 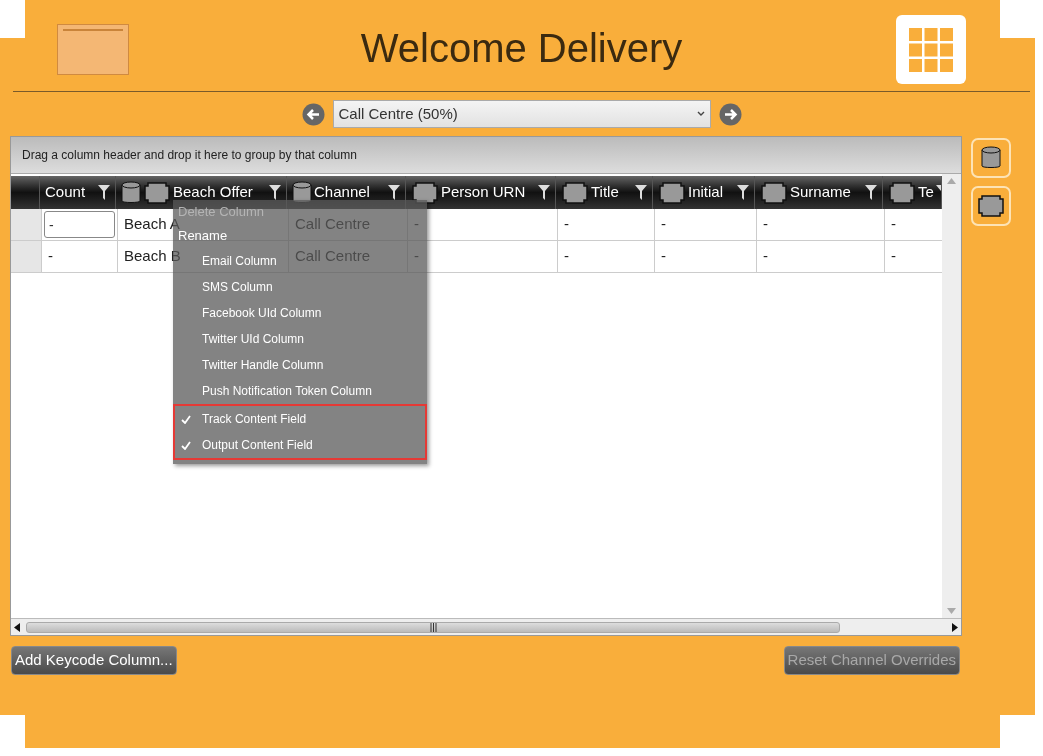 I want to click on menu-item: Output Content Field, so click(x=246, y=445).